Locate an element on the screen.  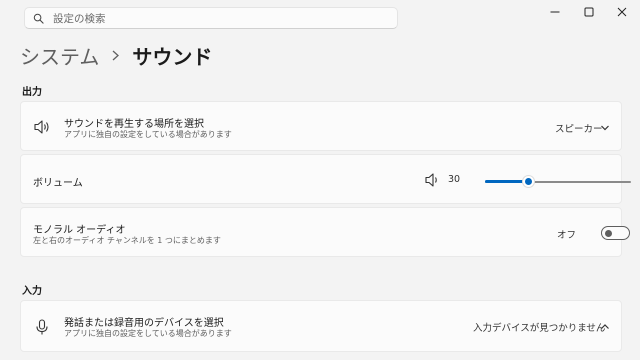
page-title: サウンド is located at coordinates (172, 56).